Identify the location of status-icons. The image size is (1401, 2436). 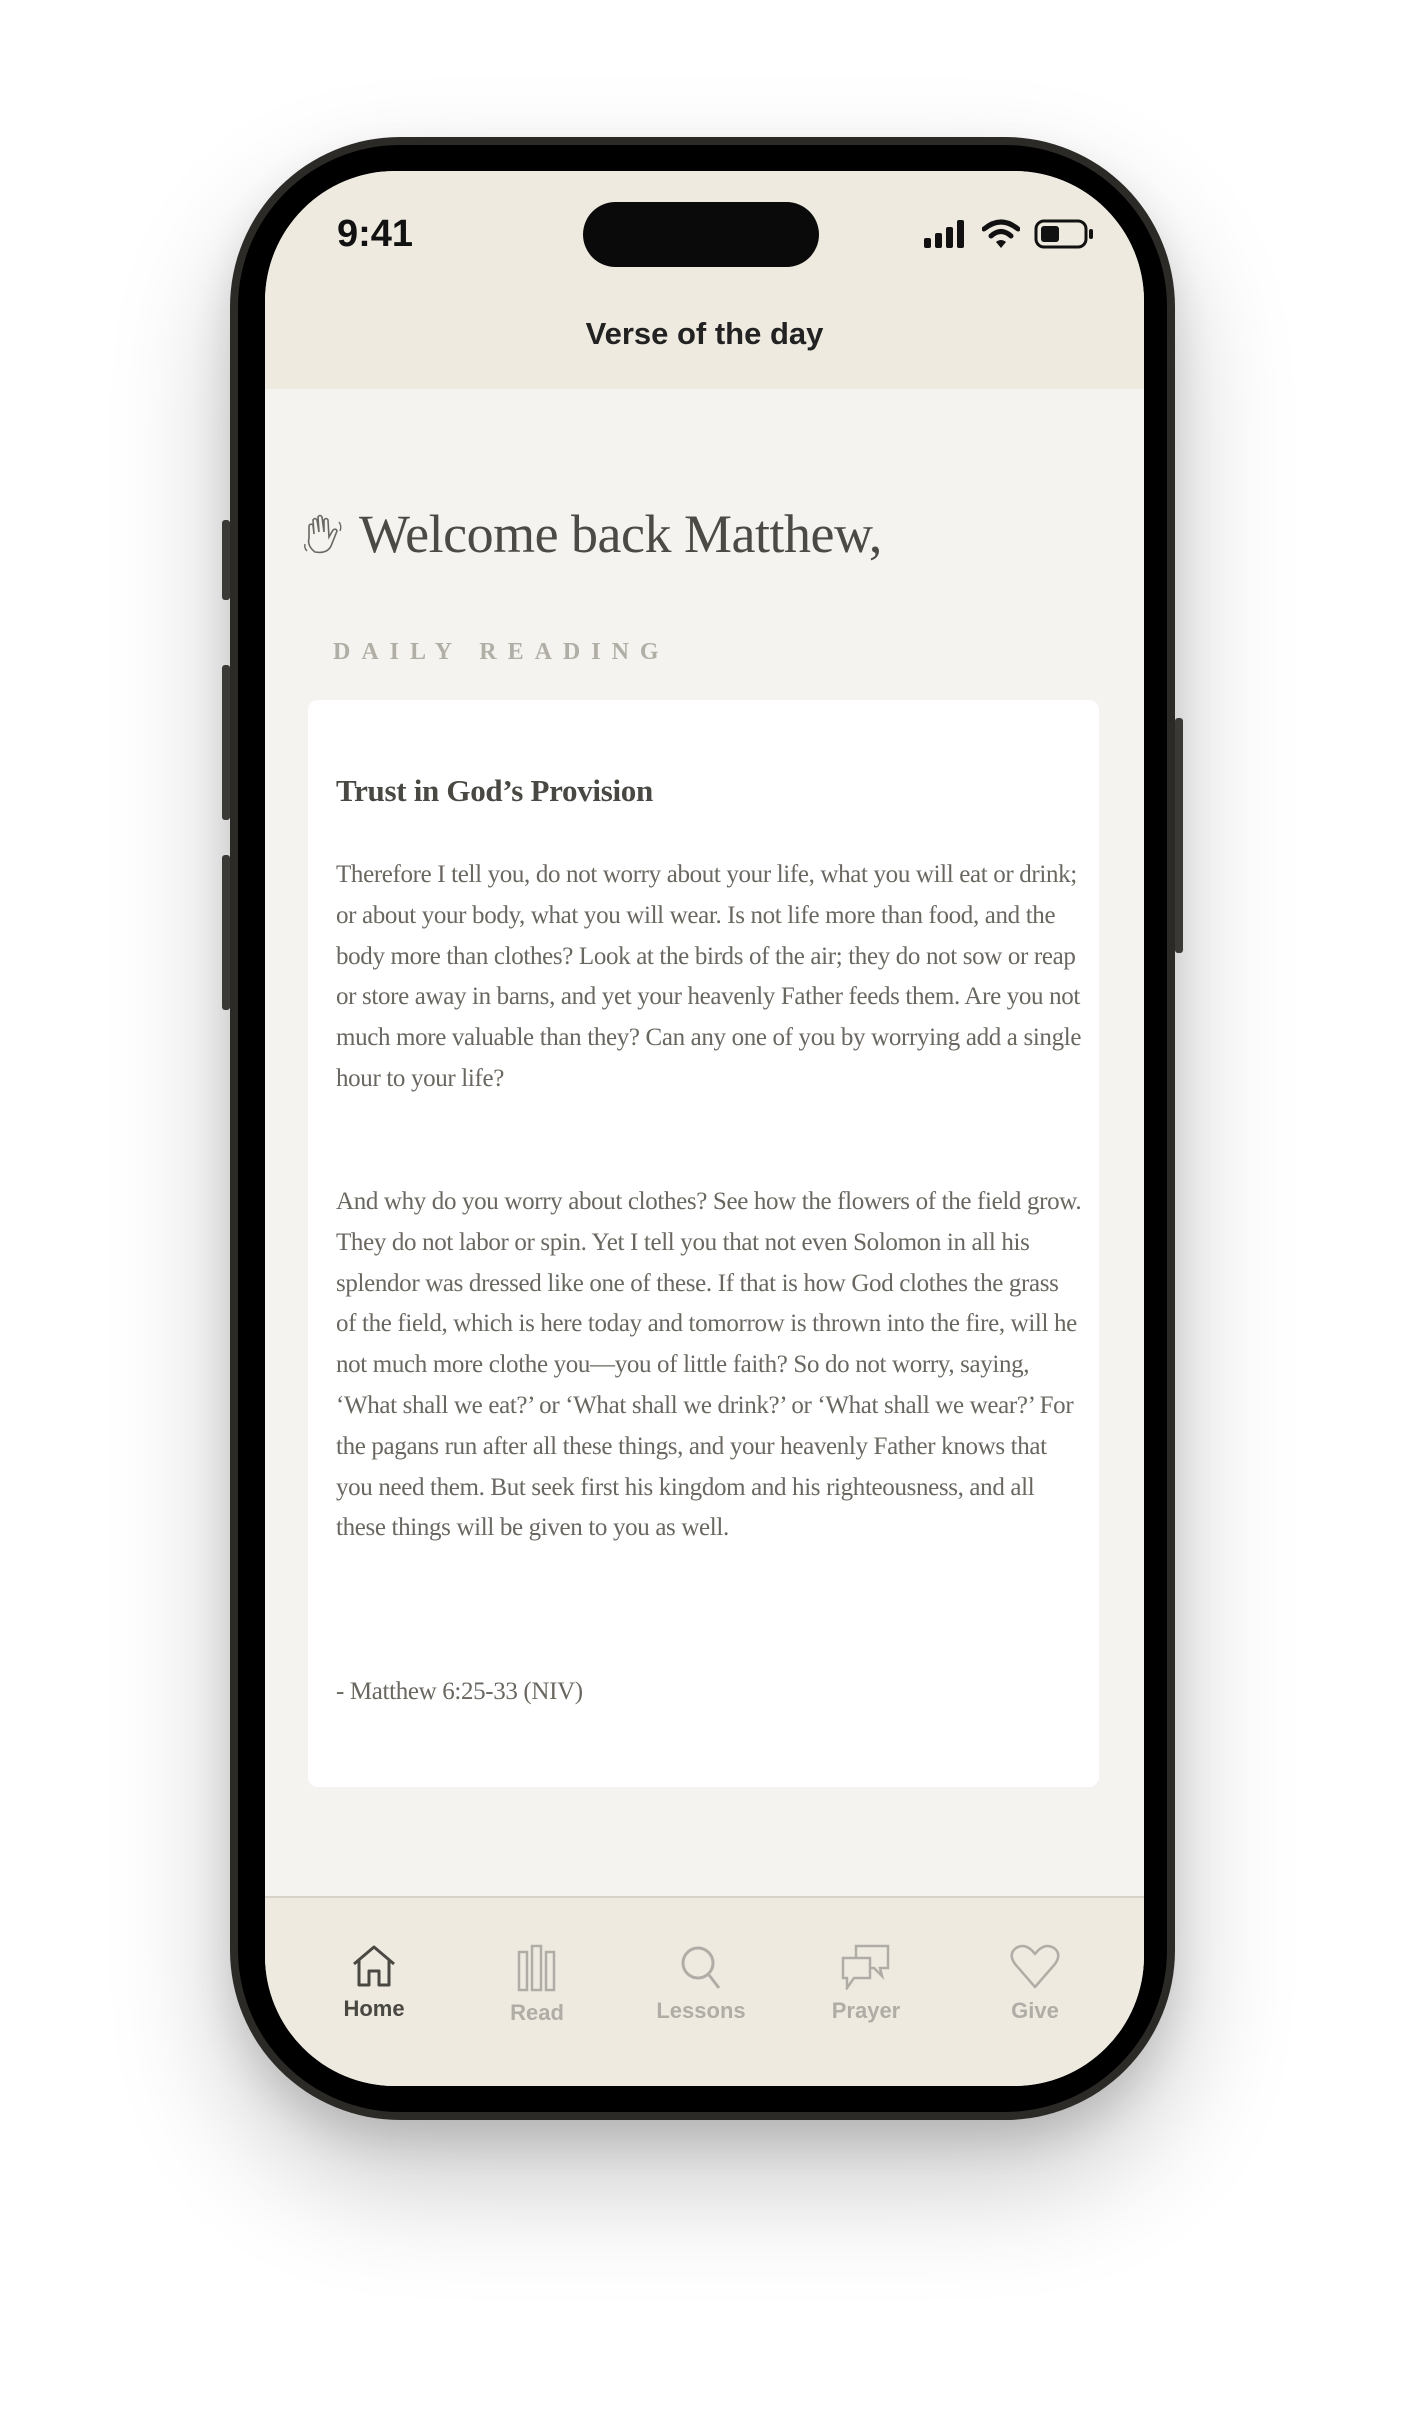
(1009, 234).